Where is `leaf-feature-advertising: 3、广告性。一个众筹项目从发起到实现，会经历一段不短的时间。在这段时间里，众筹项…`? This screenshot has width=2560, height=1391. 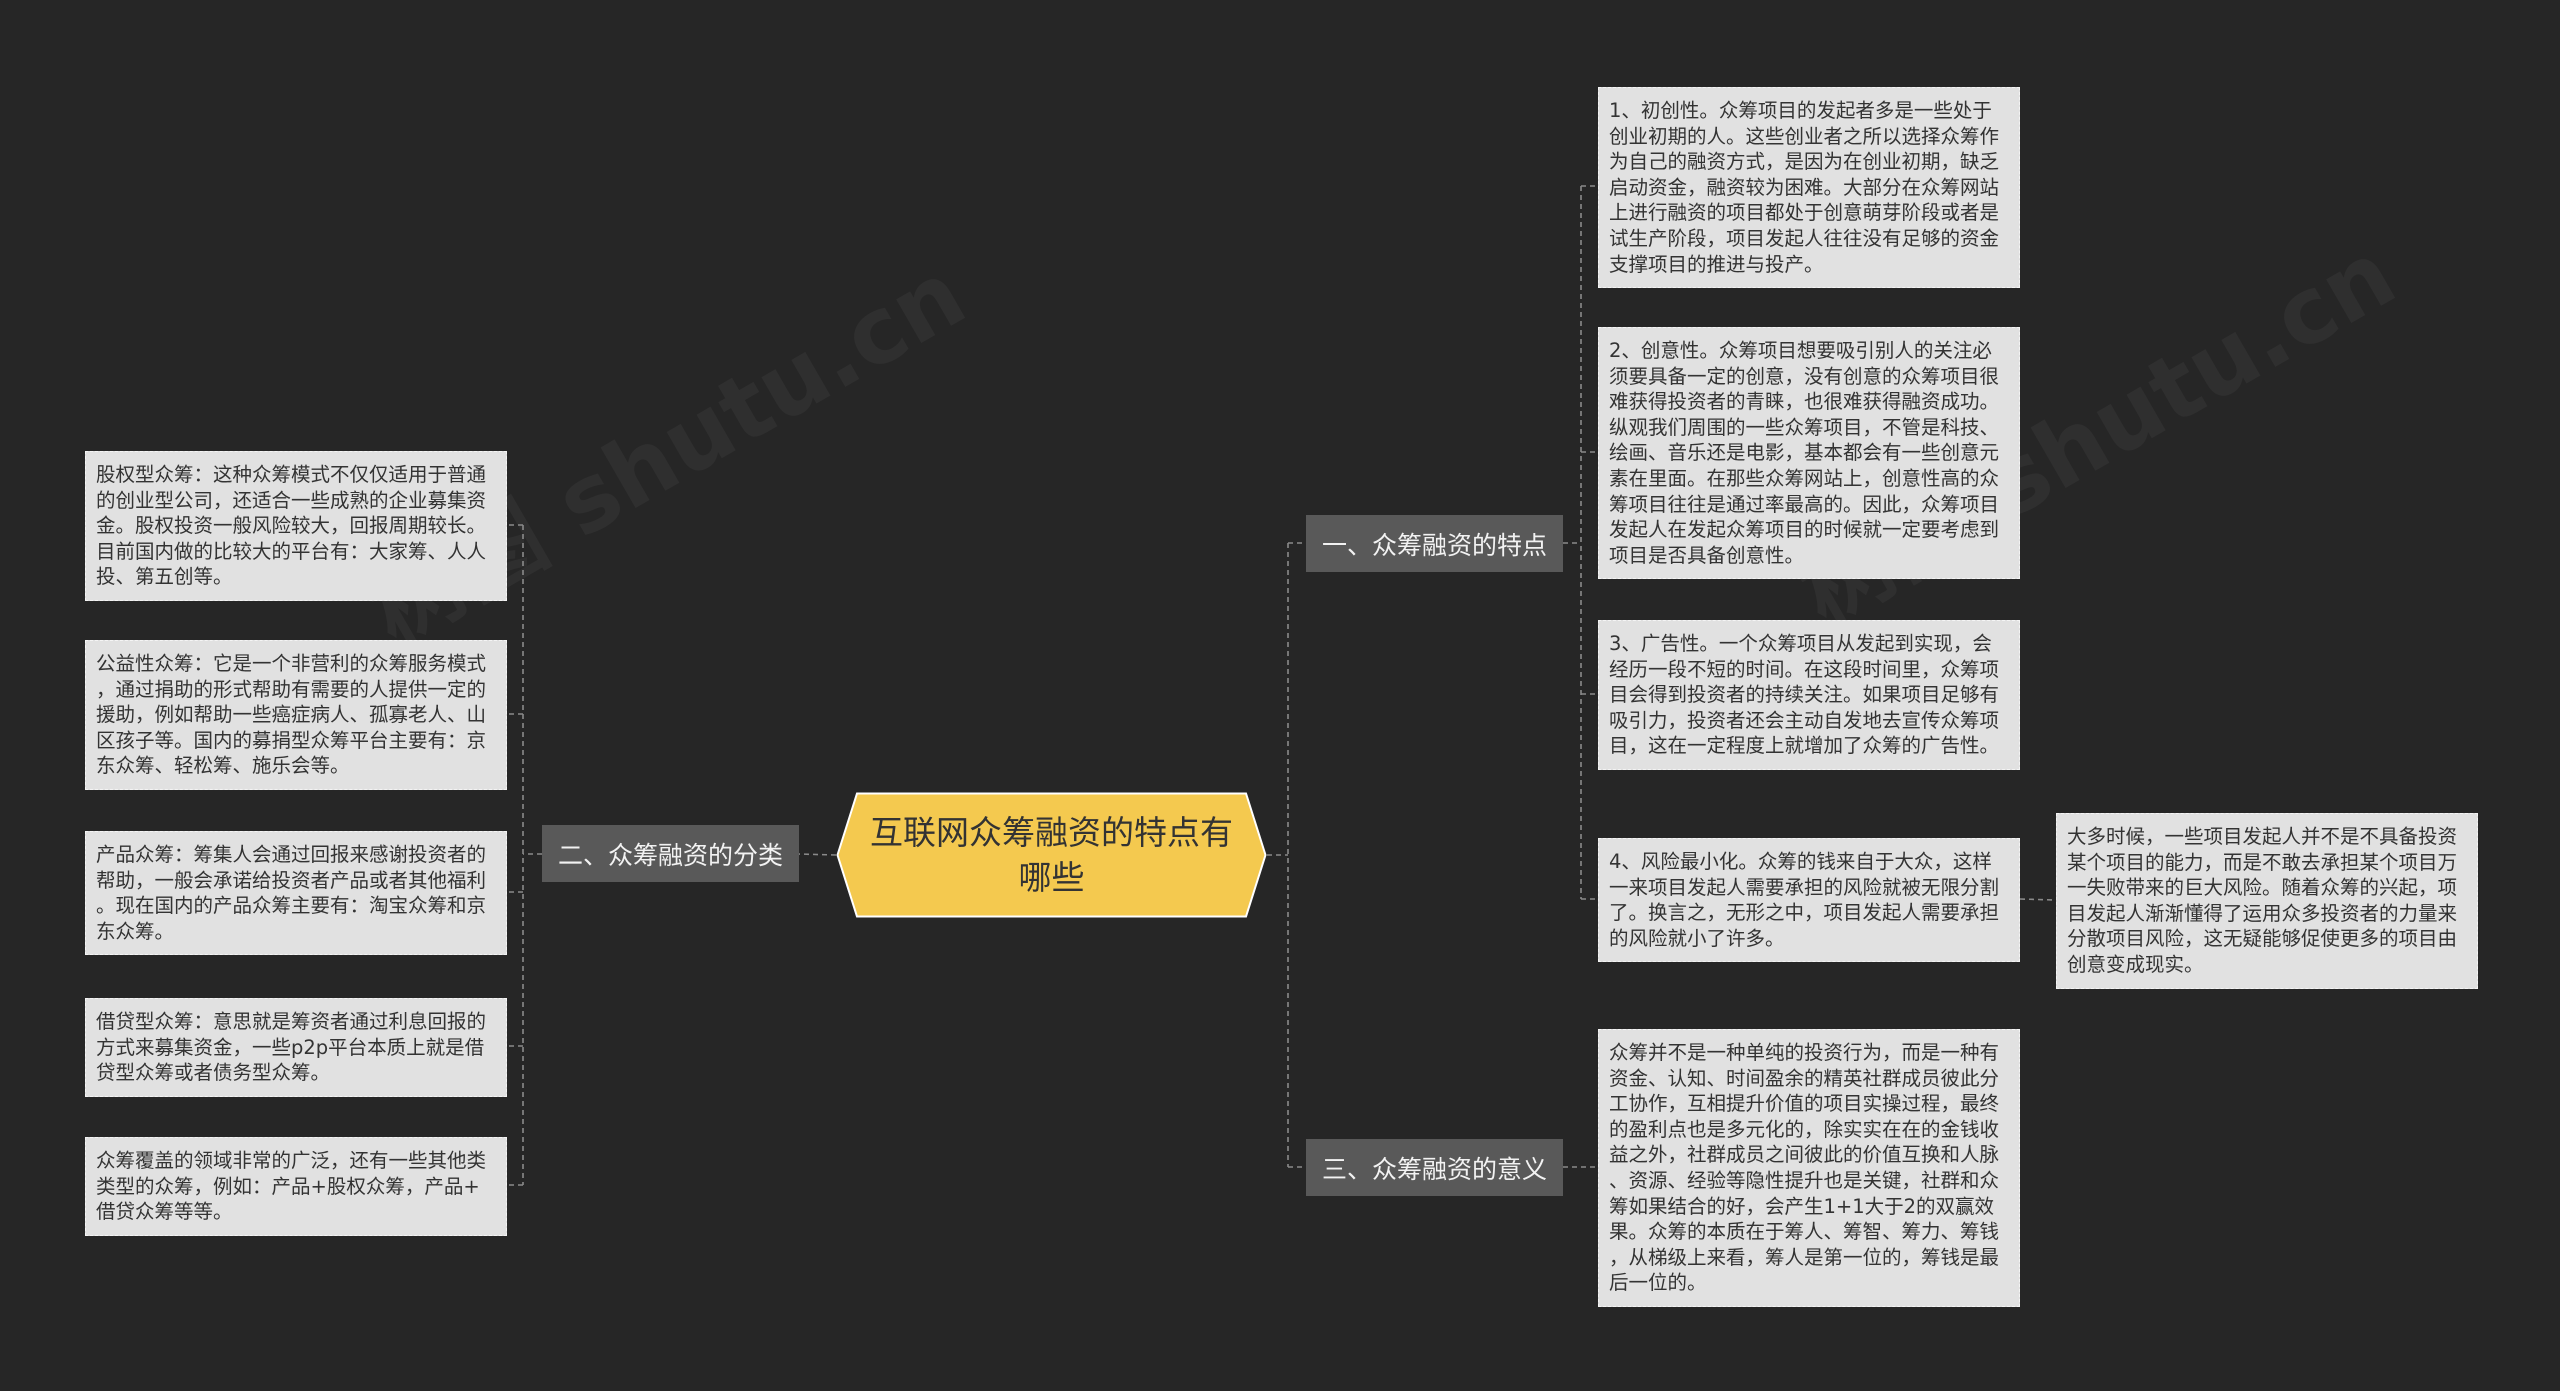 leaf-feature-advertising: 3、广告性。一个众筹项目从发起到实现，会经历一段不短的时间。在这段时间里，众筹项… is located at coordinates (1809, 695).